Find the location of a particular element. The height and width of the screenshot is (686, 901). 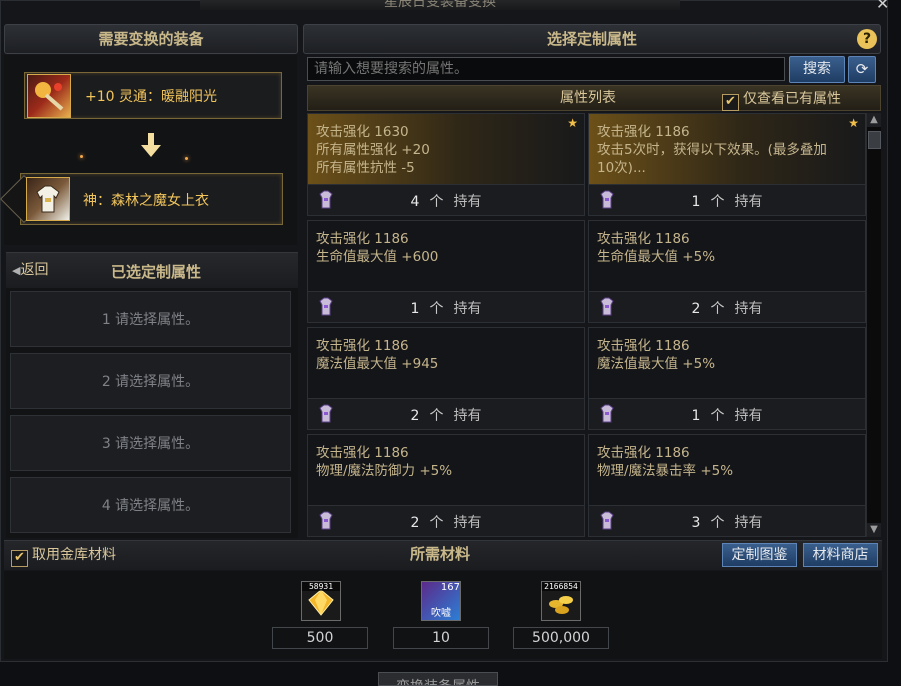

attribute-panel-title: 选择定制属性 is located at coordinates (591, 39).